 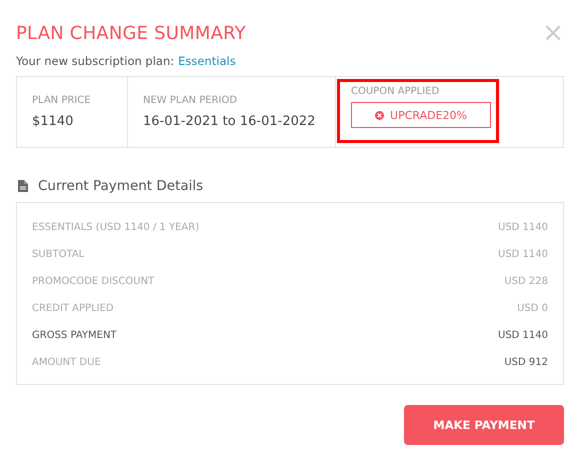 I want to click on row-label: CREDIT APPLIED, so click(x=73, y=308).